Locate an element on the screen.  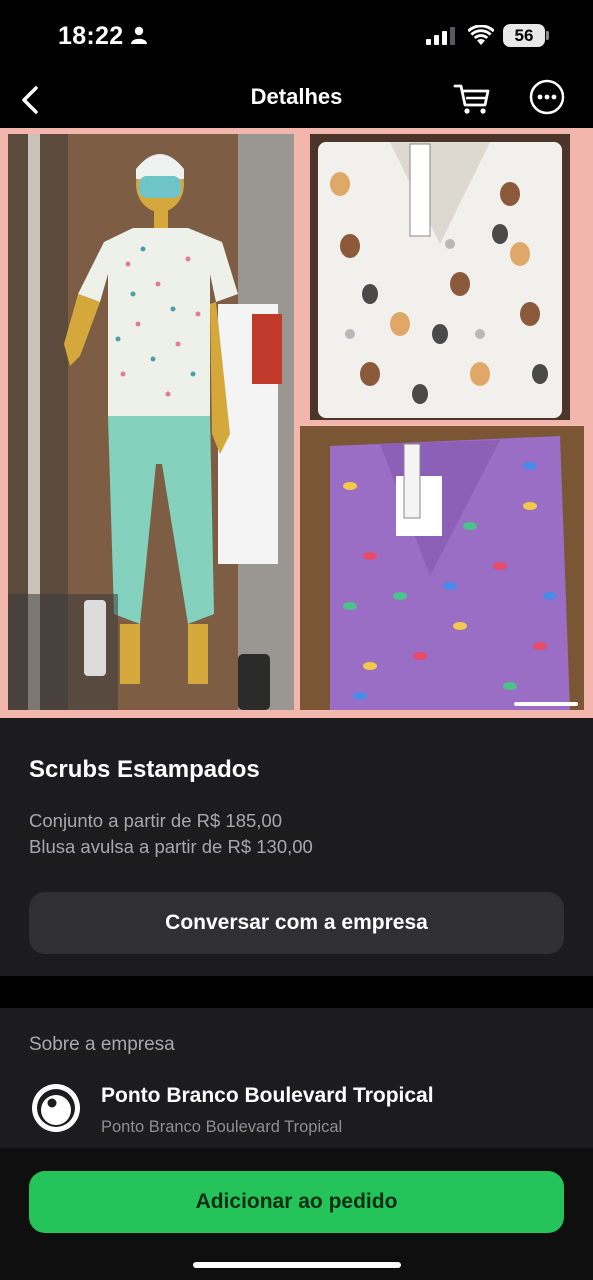
chat-with-business-button: Conversar com a empresa is located at coordinates (296, 923).